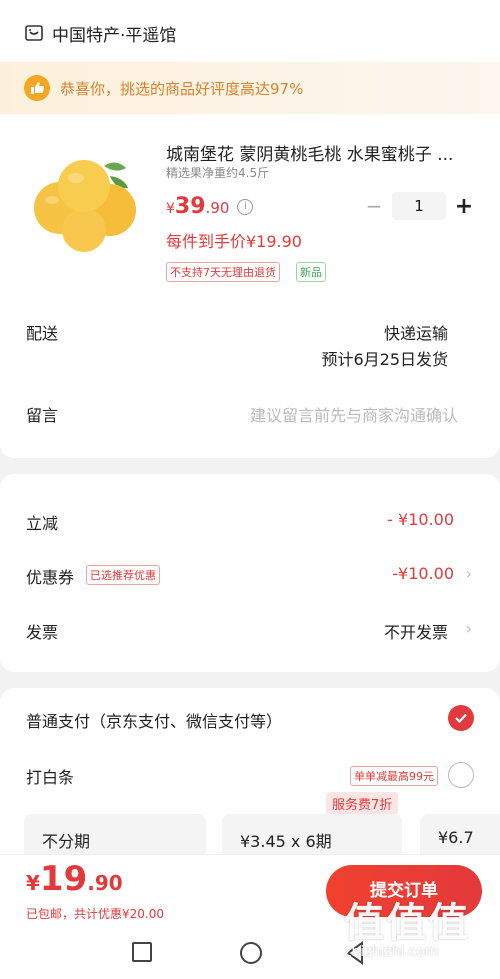 This screenshot has width=500, height=979. Describe the element at coordinates (142, 952) in the screenshot. I see `recents-icon` at that location.